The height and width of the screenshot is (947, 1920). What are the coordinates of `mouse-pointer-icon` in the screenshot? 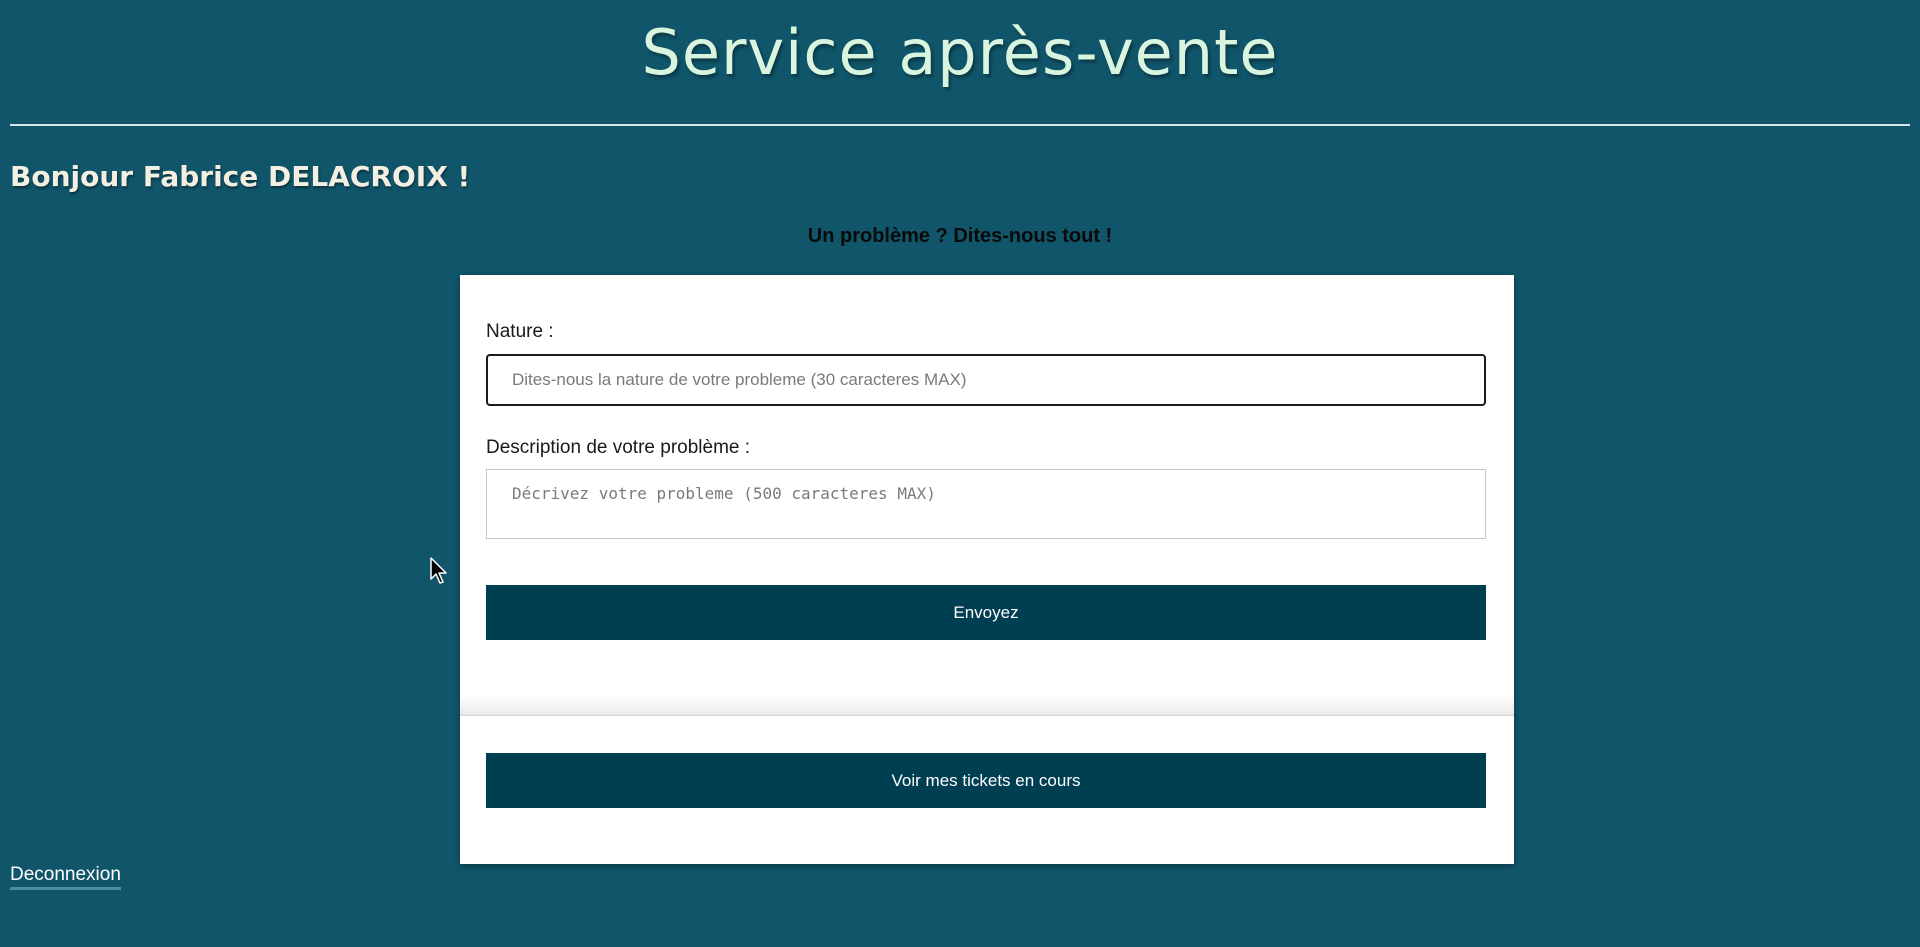 It's located at (438, 570).